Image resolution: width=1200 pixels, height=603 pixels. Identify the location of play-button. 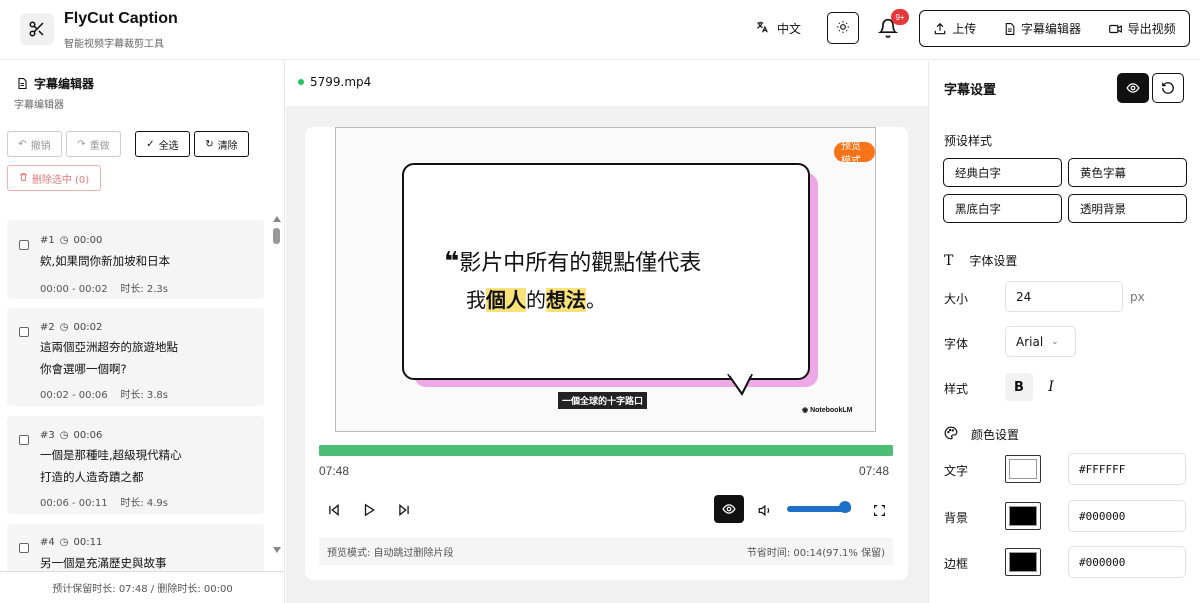
(369, 510).